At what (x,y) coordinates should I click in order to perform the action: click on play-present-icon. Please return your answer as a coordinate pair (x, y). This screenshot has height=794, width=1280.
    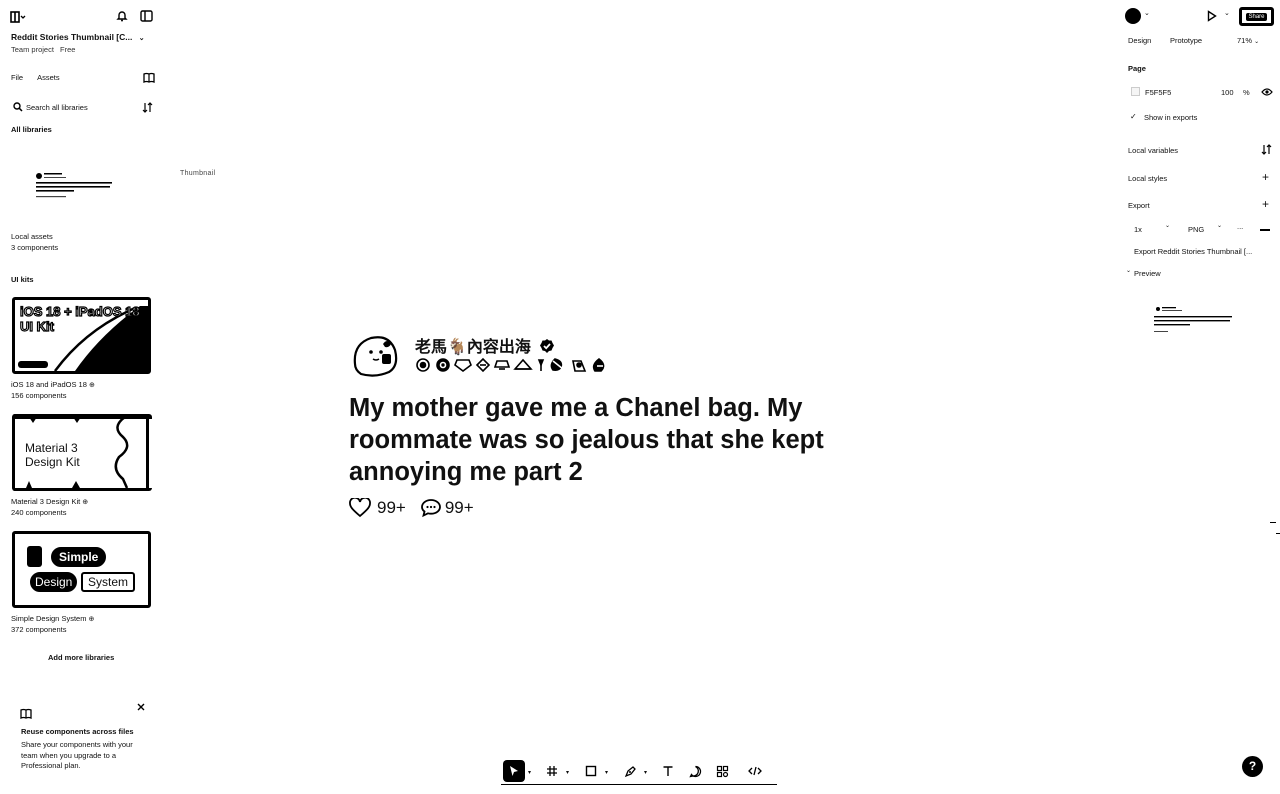
    Looking at the image, I should click on (1212, 16).